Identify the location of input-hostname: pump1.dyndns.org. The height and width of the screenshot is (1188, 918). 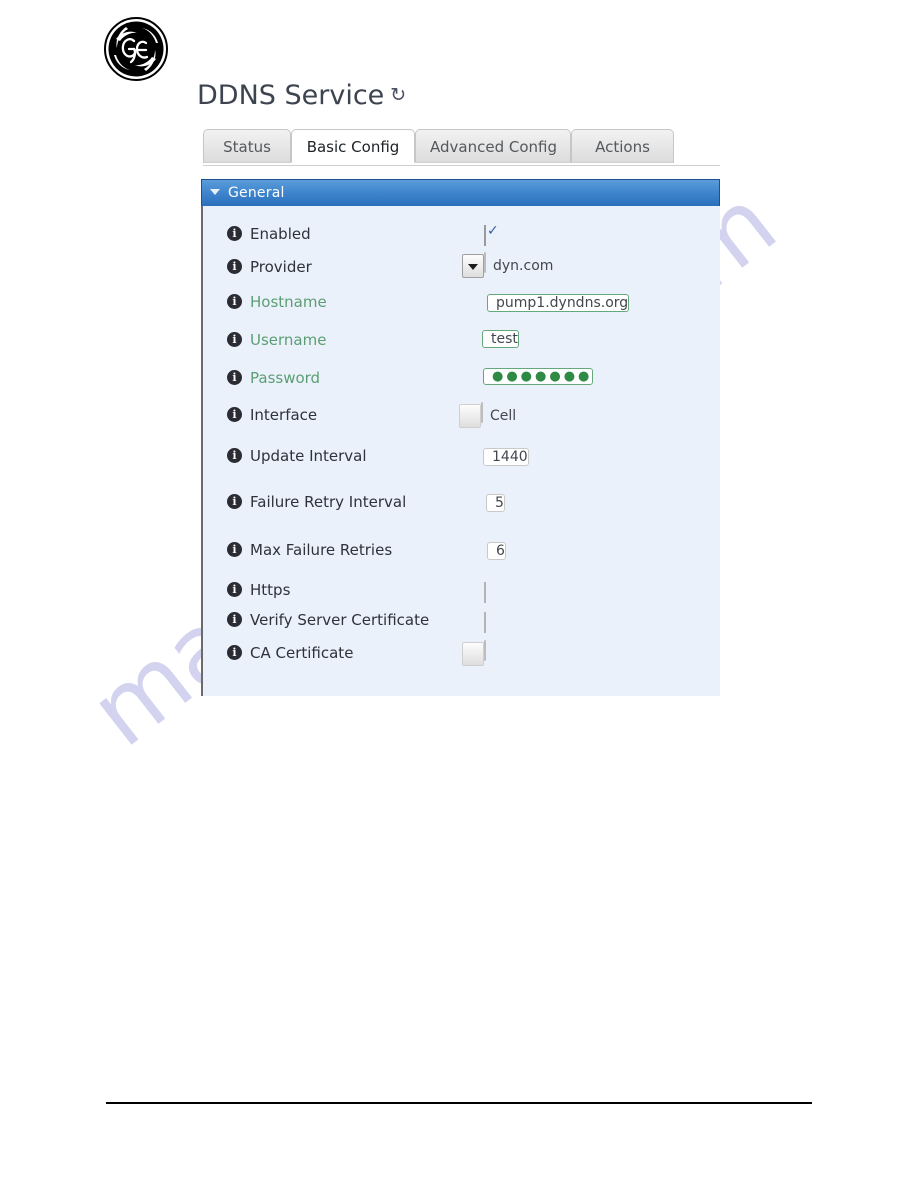
(558, 303).